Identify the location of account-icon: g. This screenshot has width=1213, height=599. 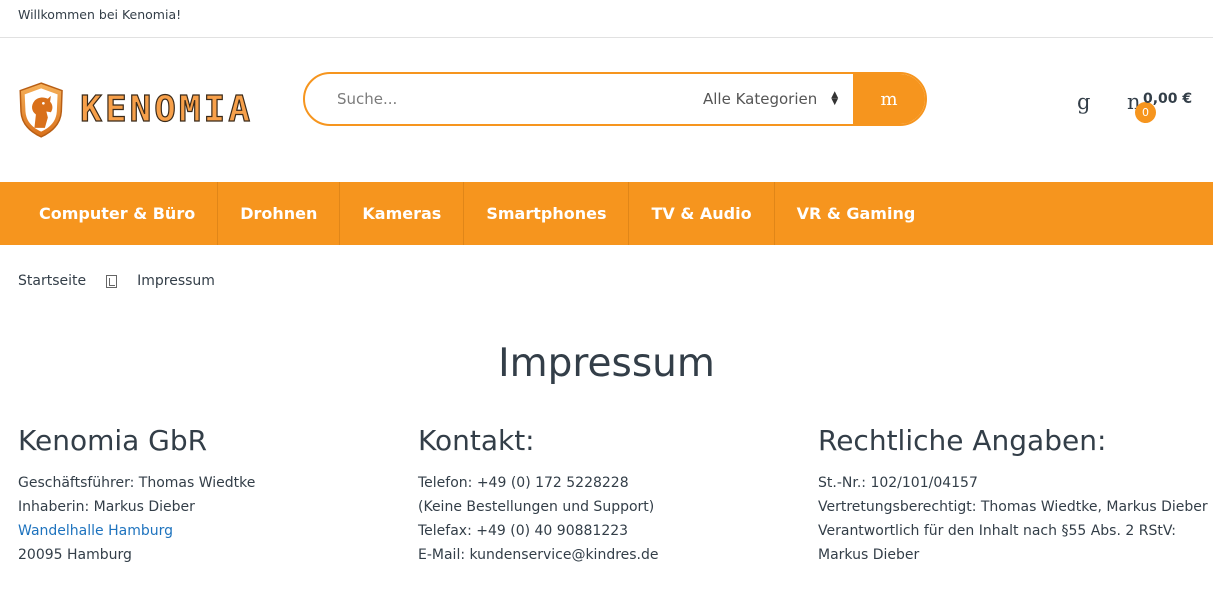
(1083, 102).